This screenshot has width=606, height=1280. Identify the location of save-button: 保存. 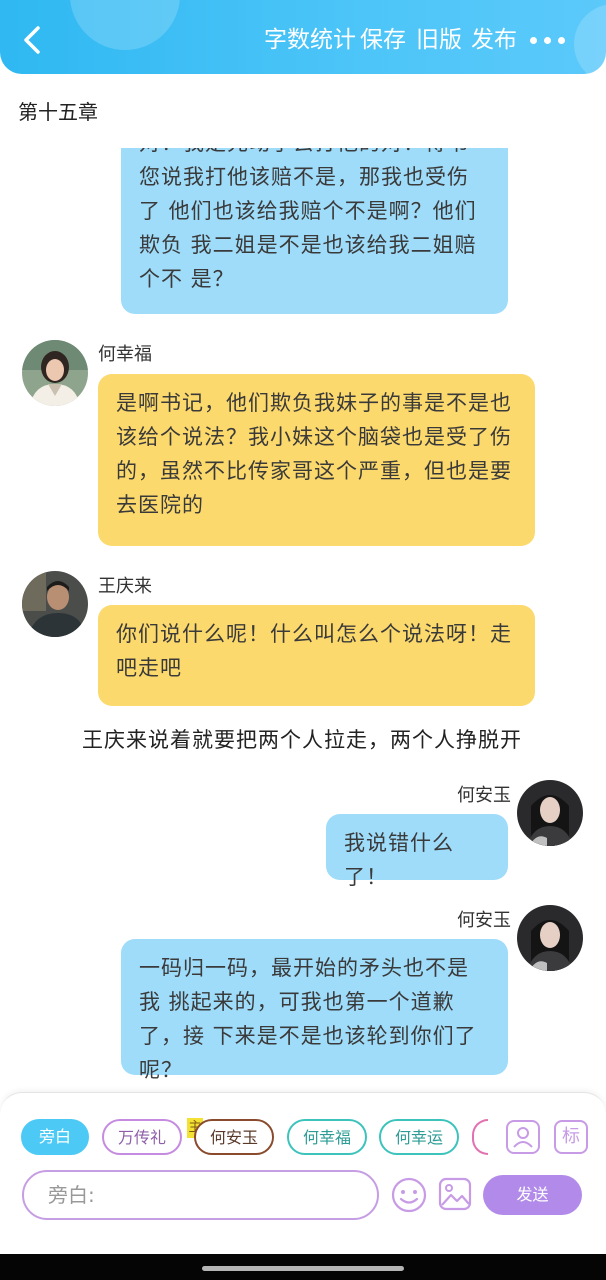
(383, 40).